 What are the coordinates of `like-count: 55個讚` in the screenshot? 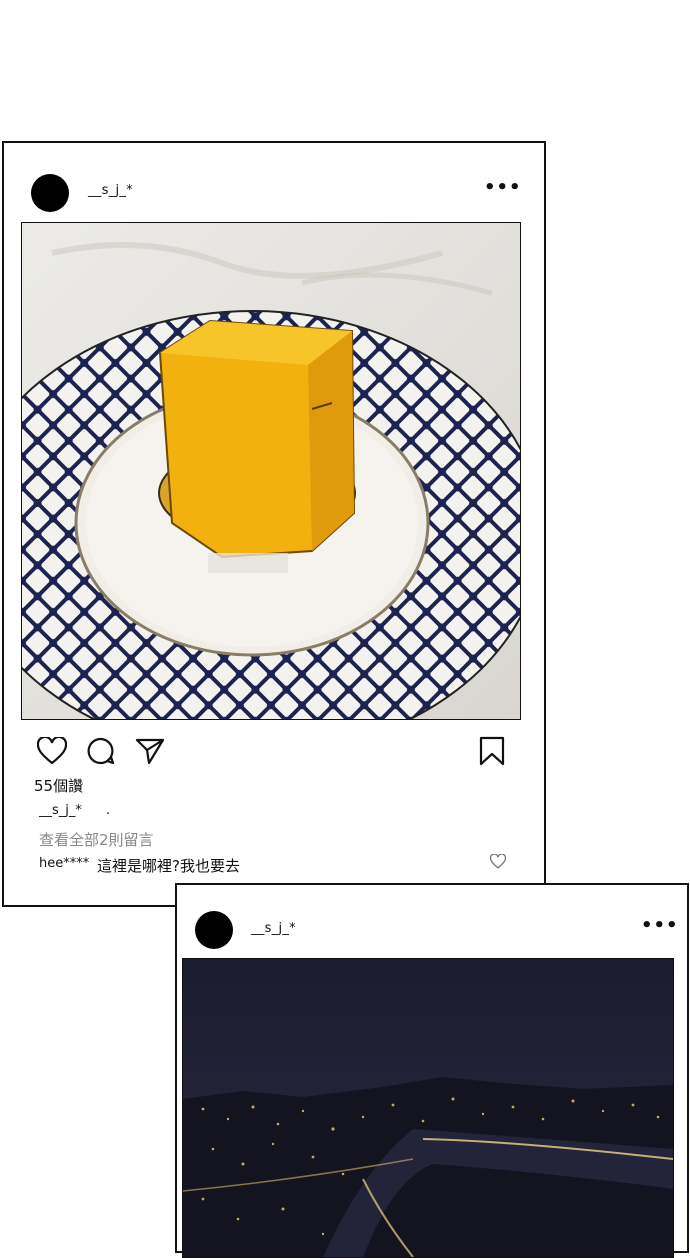 It's located at (58, 785).